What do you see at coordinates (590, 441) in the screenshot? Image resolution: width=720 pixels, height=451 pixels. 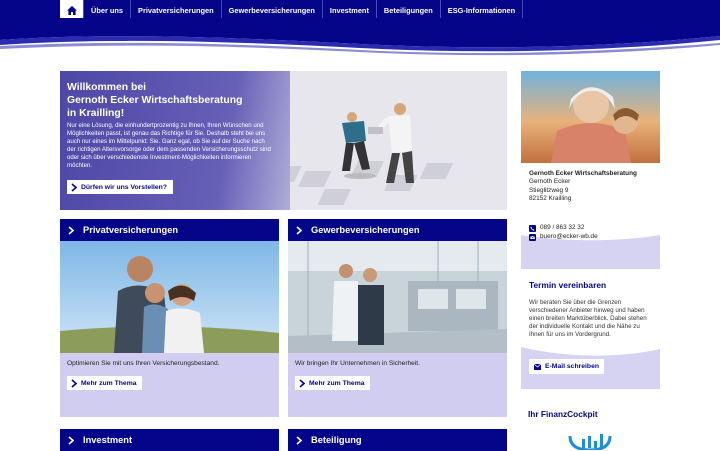 I see `finanzcockpit-logo-icon` at bounding box center [590, 441].